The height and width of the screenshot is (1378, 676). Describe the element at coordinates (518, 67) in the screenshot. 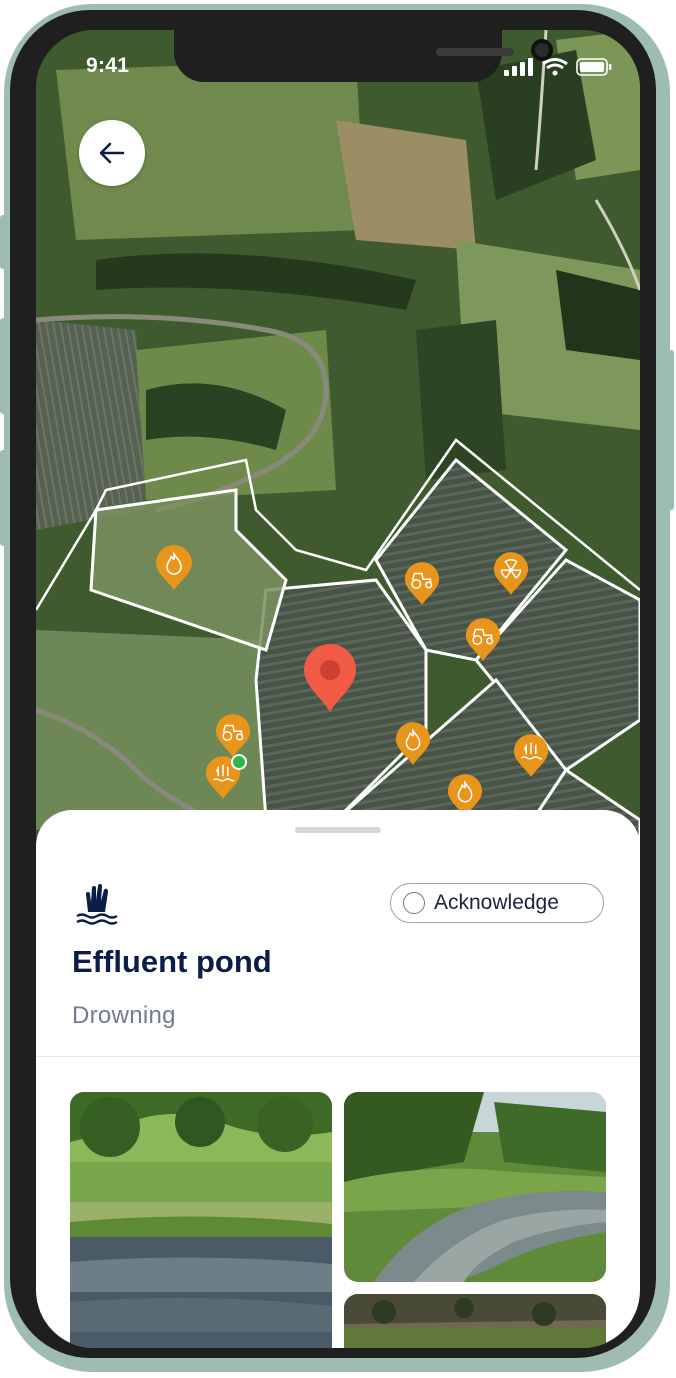

I see `signal-icon` at that location.